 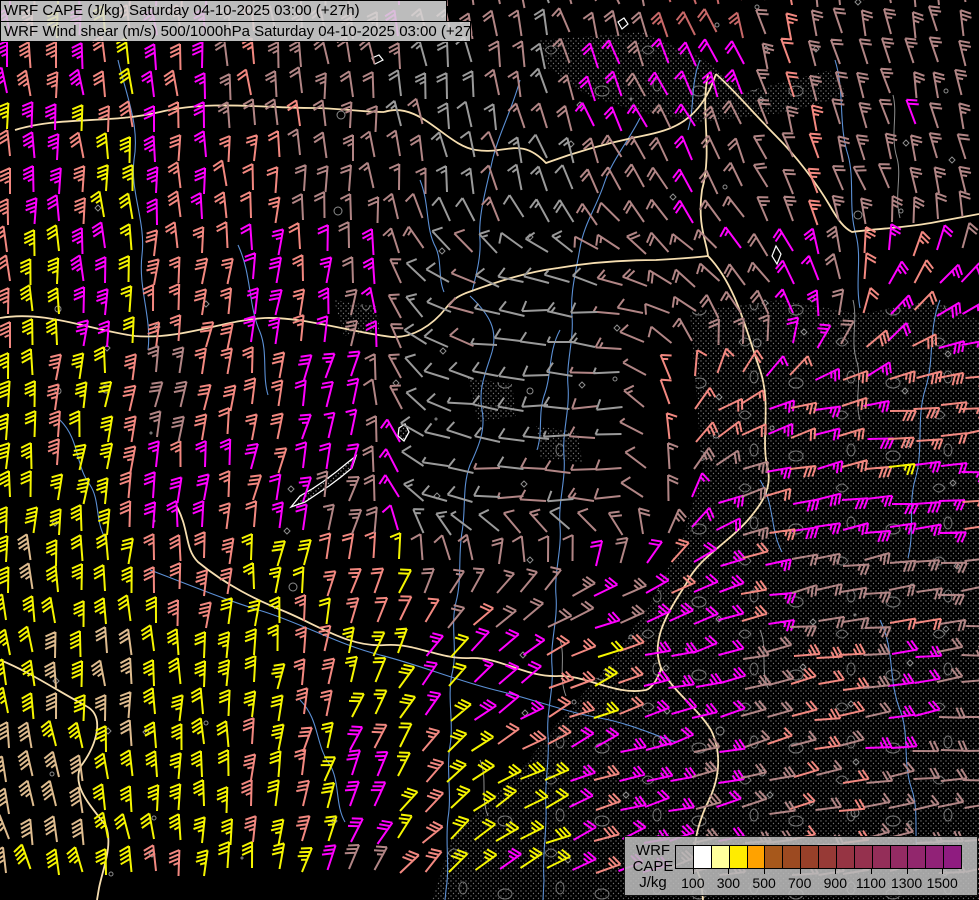 What do you see at coordinates (728, 883) in the screenshot?
I see `legend-tick-label: 300` at bounding box center [728, 883].